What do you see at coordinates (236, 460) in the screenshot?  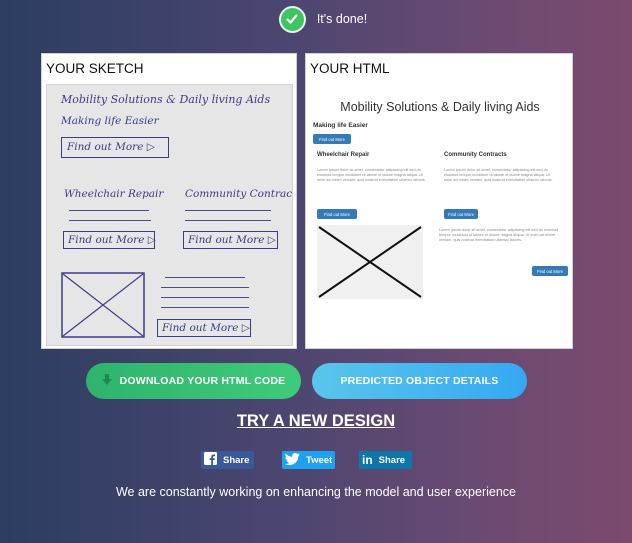 I see `facebook-share-label: Share` at bounding box center [236, 460].